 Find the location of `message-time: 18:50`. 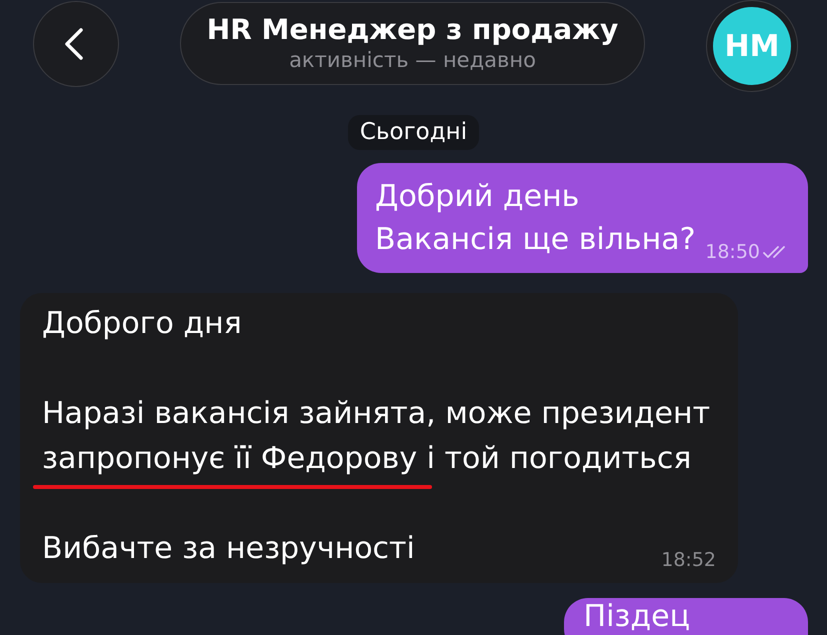

message-time: 18:50 is located at coordinates (732, 252).